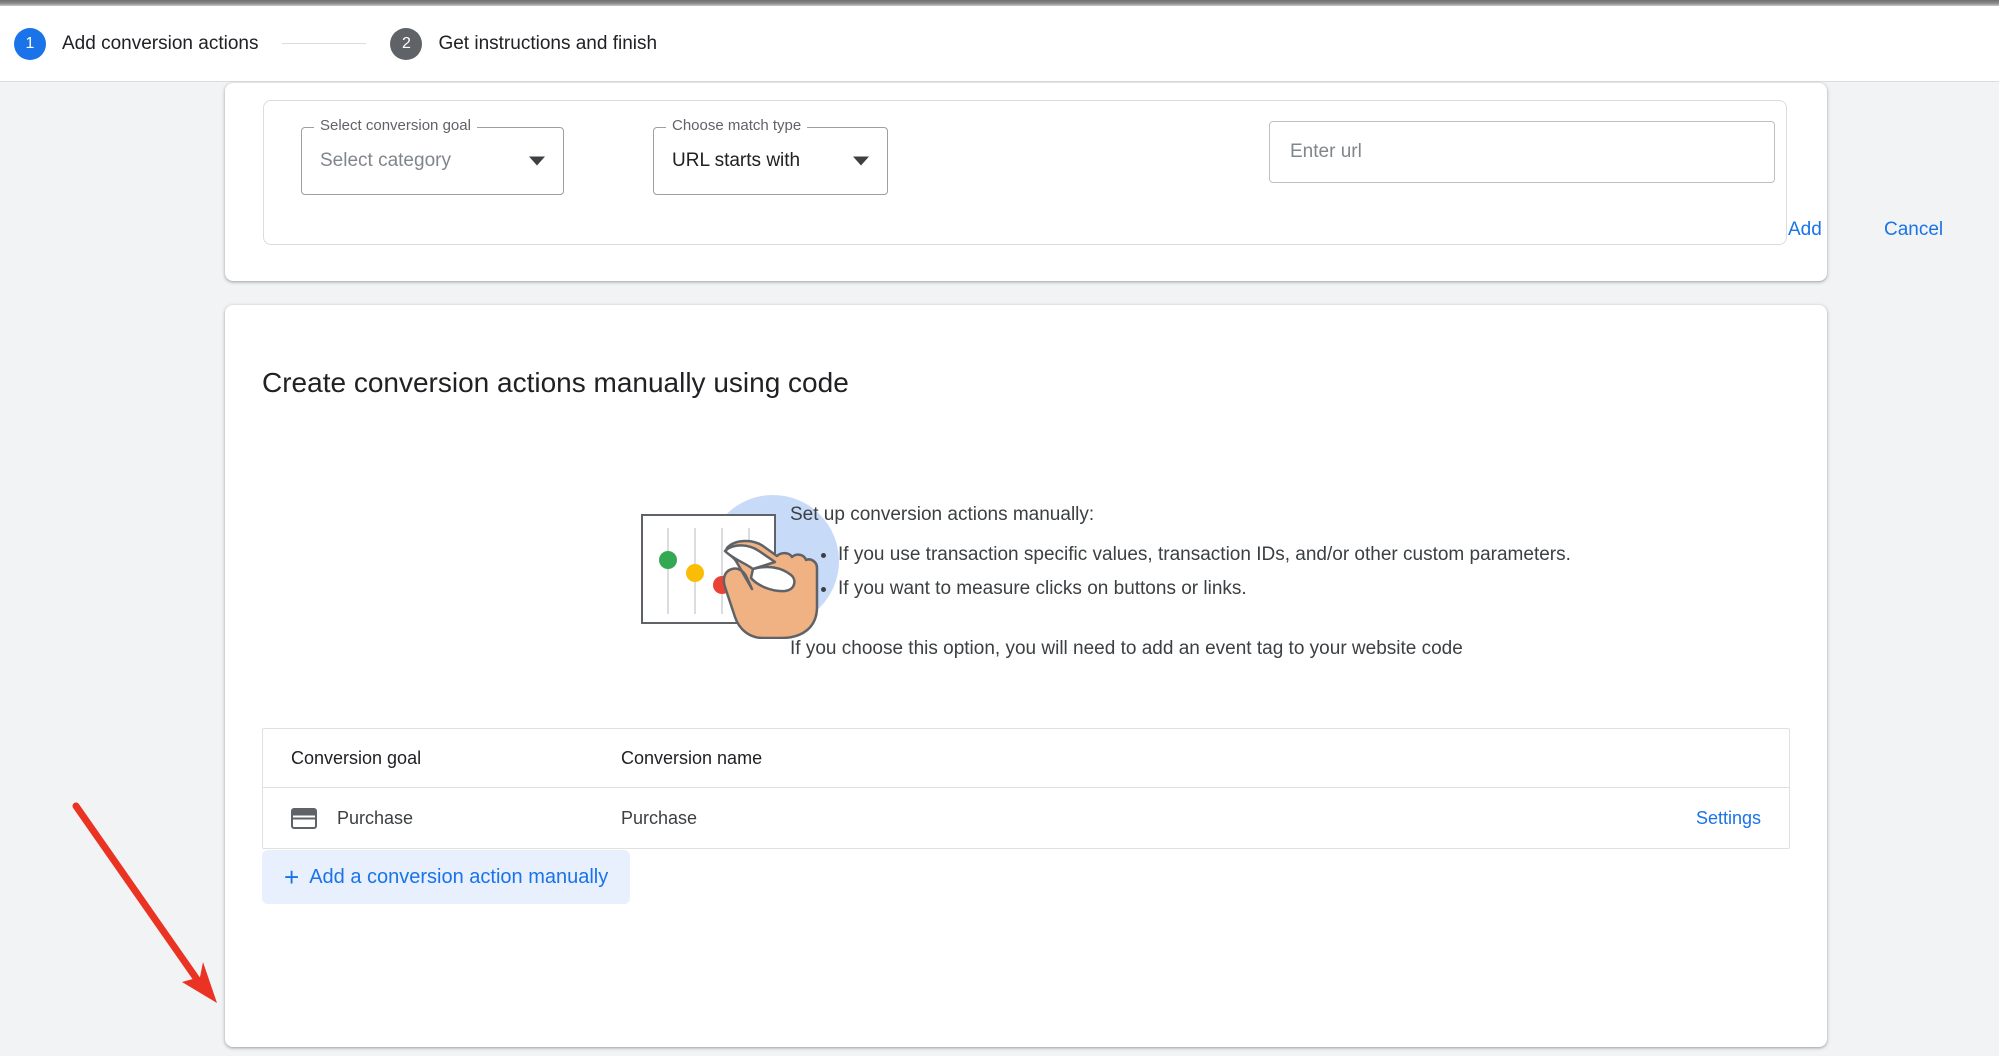  I want to click on cell-conversion-goal-label: Purchase, so click(375, 817).